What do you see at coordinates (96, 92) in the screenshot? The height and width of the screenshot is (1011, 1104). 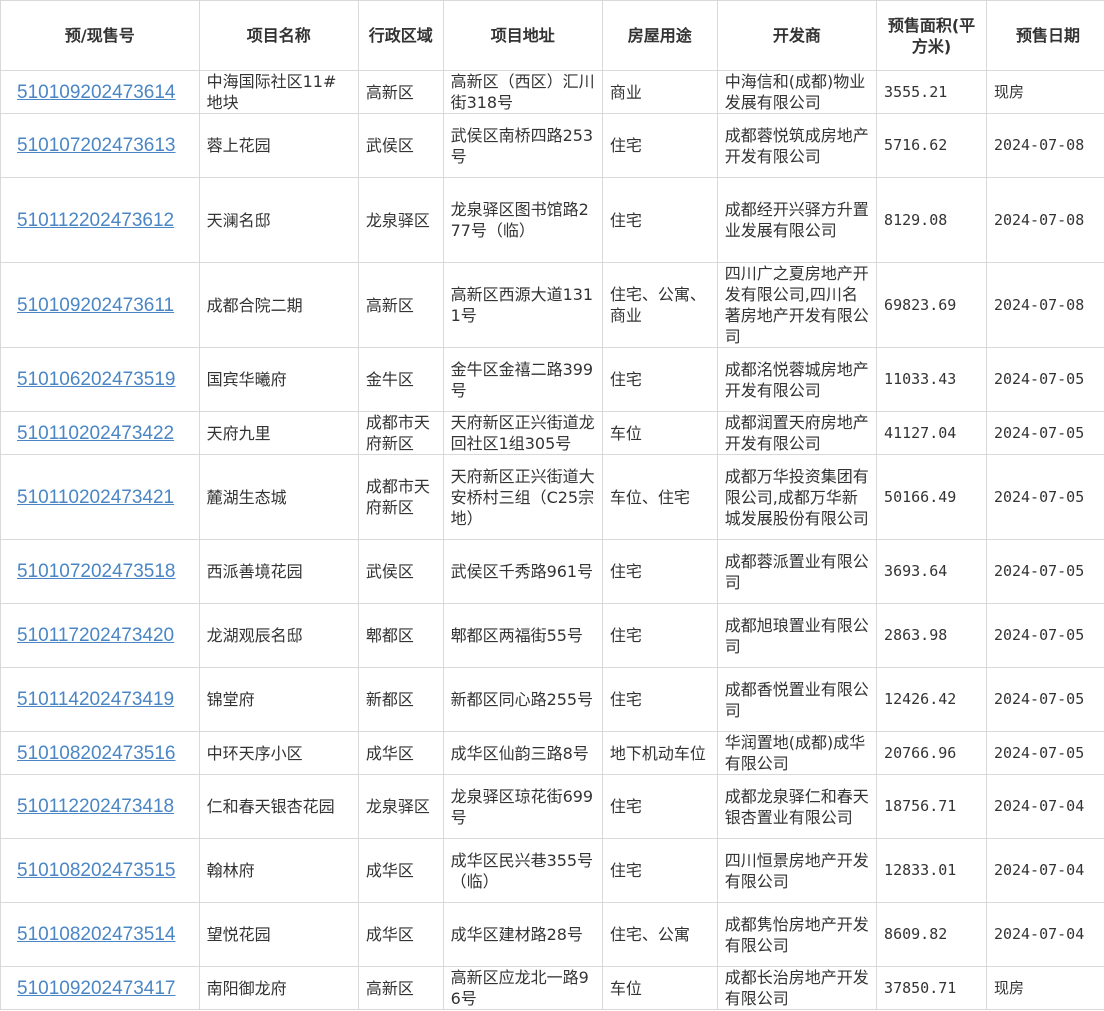 I see `license-link: 510109202473614` at bounding box center [96, 92].